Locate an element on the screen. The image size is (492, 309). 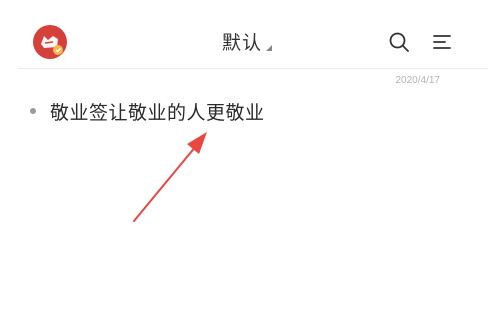
avatar is located at coordinates (50, 42).